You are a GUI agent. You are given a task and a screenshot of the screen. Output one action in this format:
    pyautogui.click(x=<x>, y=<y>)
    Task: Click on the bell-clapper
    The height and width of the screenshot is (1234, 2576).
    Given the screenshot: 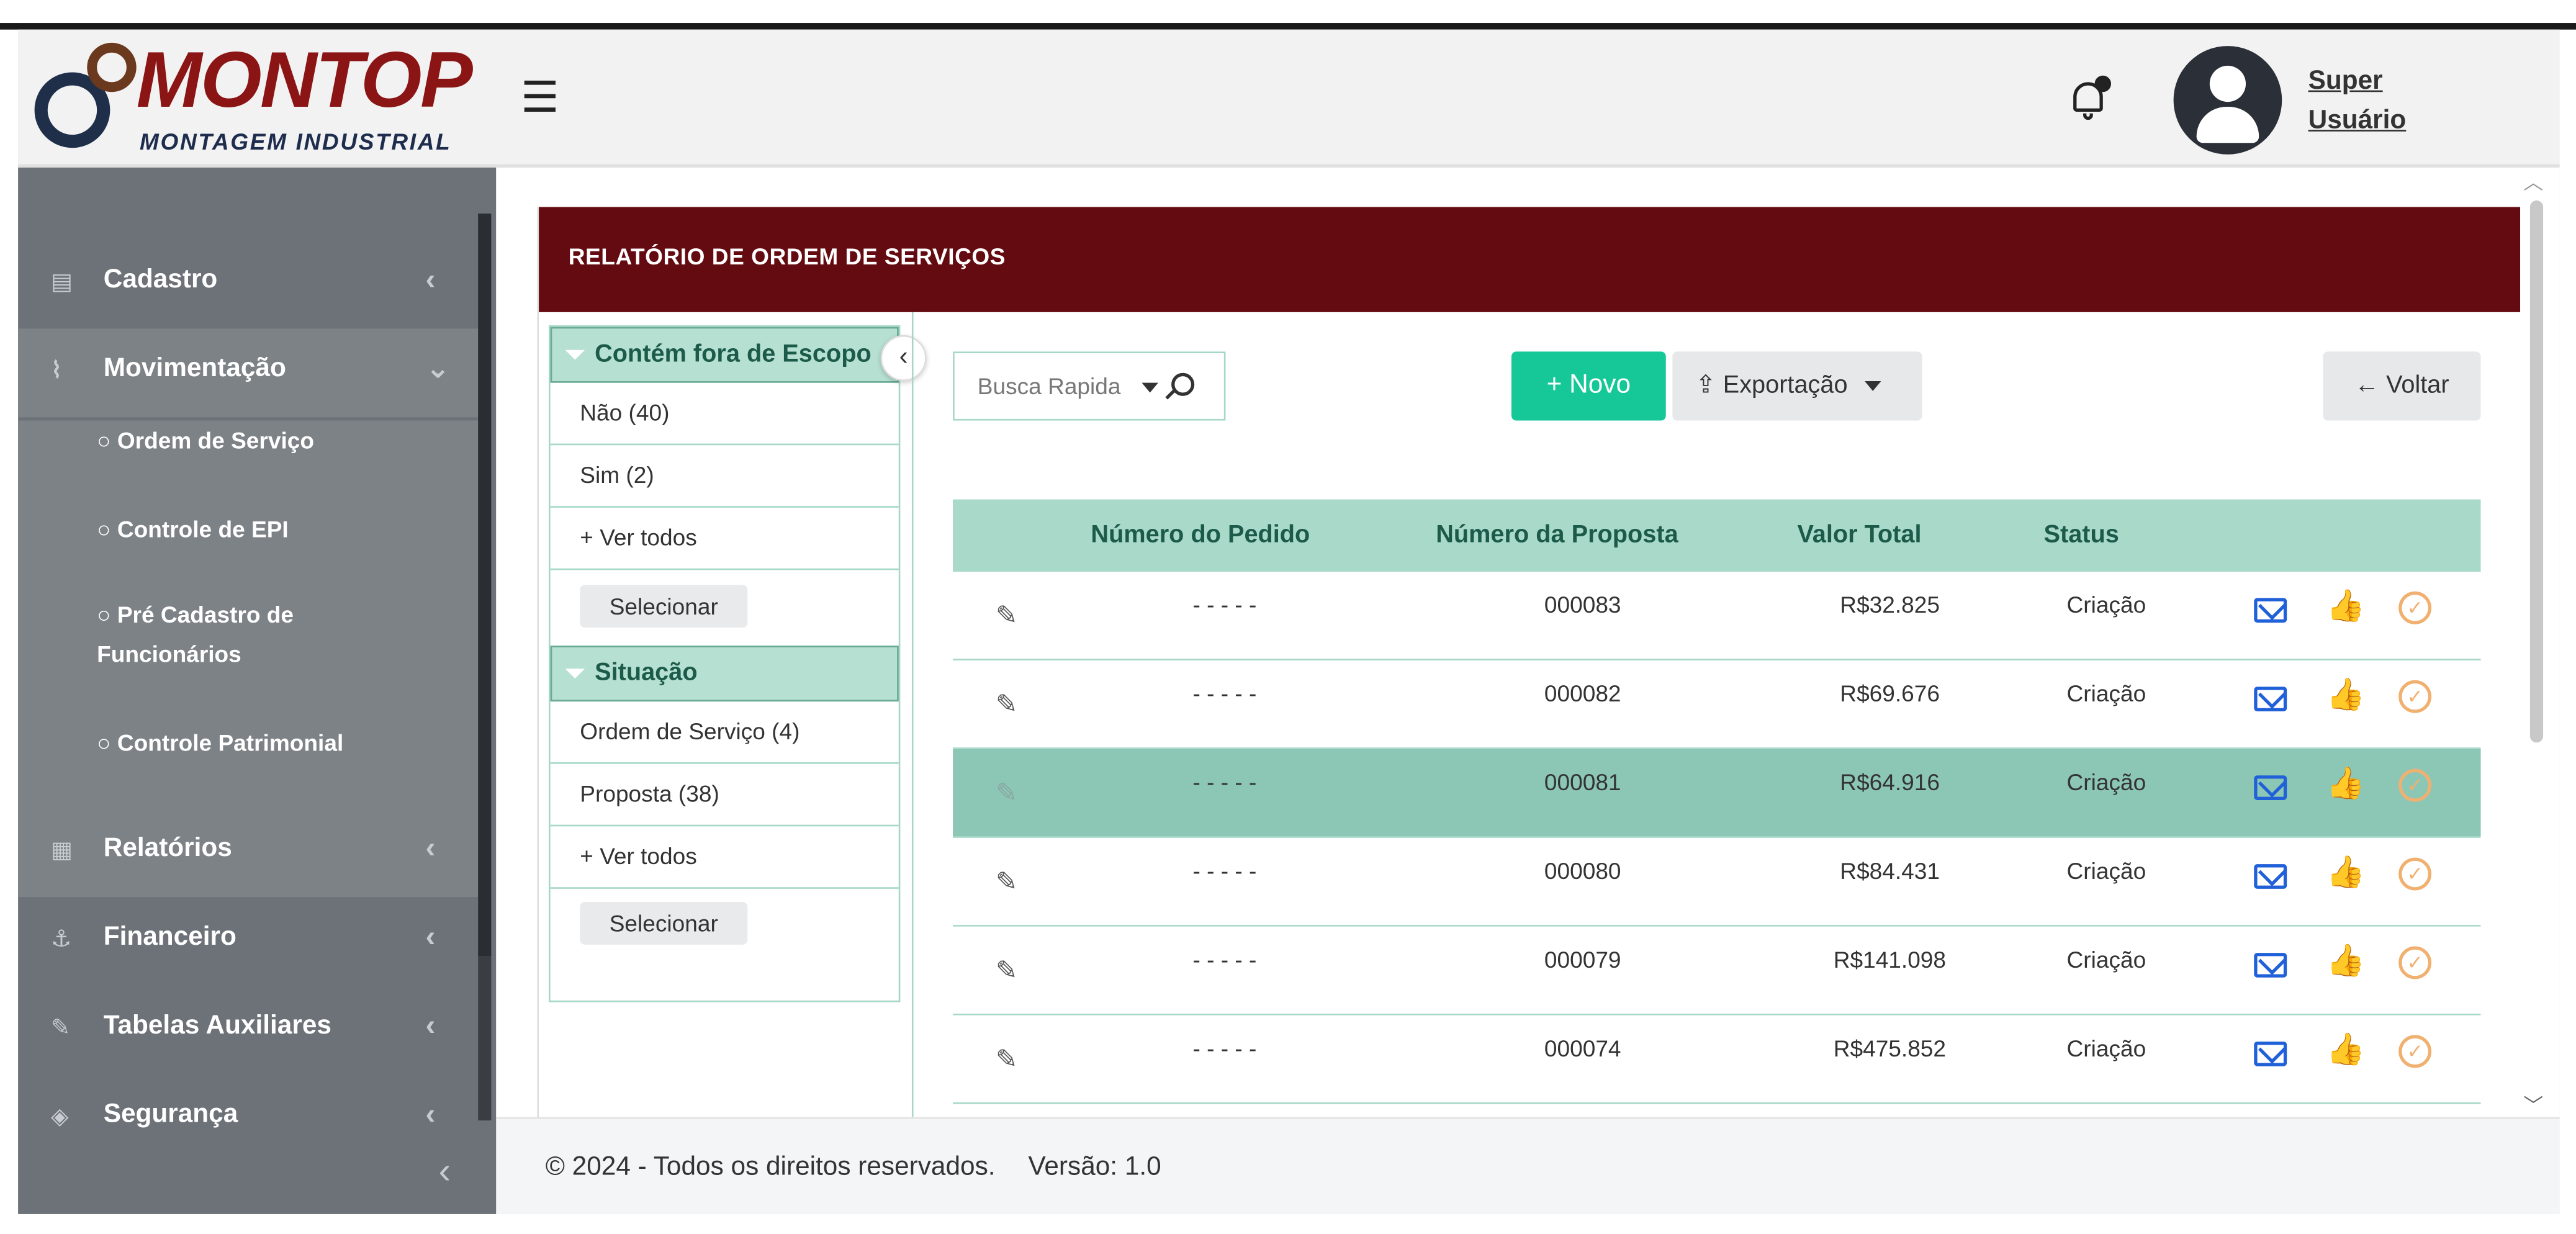 What is the action you would take?
    pyautogui.click(x=2088, y=116)
    